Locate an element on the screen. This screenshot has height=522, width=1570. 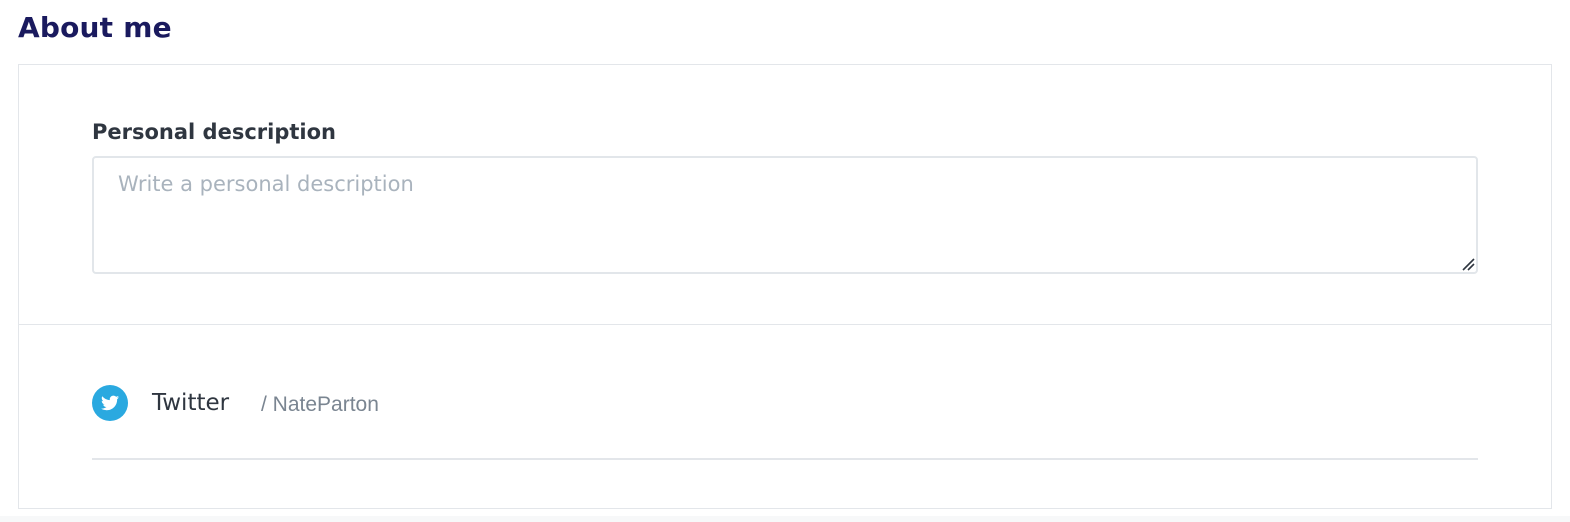
twitter-label: Twitter is located at coordinates (191, 403).